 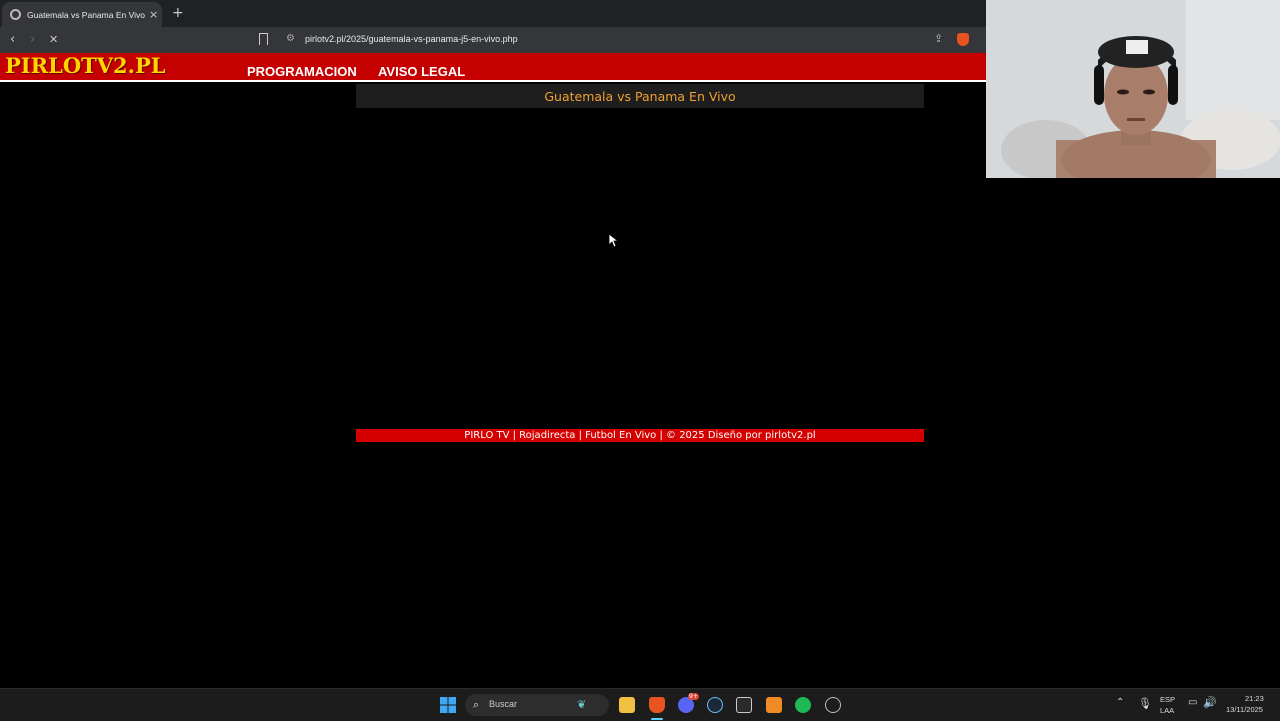 What do you see at coordinates (1192, 702) in the screenshot?
I see `network-icon: ▭` at bounding box center [1192, 702].